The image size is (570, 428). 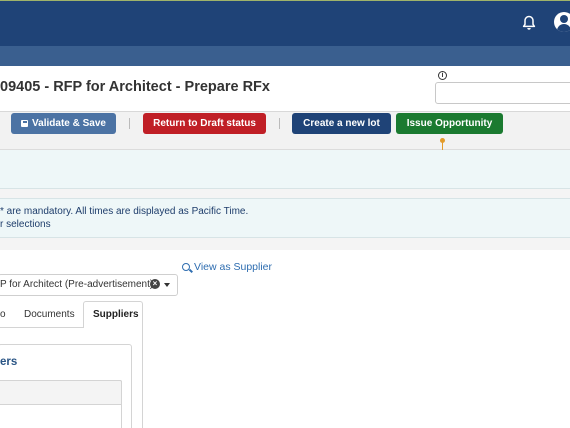 What do you see at coordinates (9, 362) in the screenshot?
I see `suppliers-panel-title: ers` at bounding box center [9, 362].